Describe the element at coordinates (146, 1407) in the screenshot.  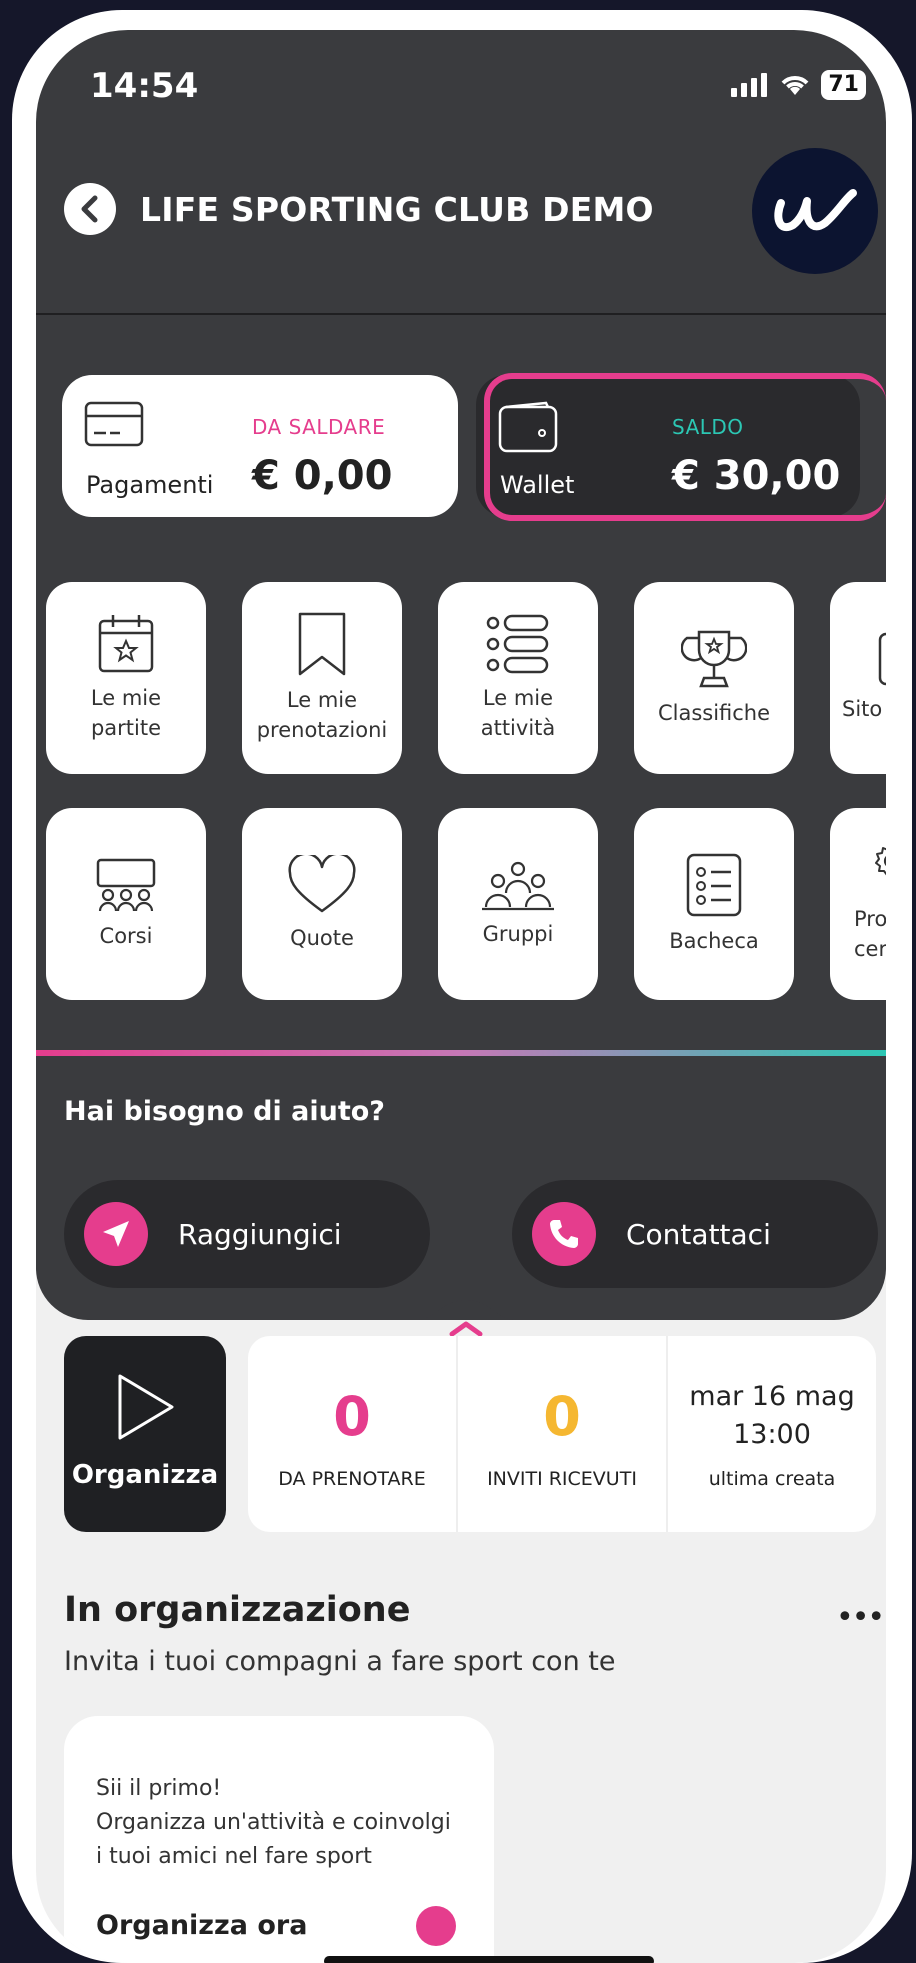
I see `play-icon` at that location.